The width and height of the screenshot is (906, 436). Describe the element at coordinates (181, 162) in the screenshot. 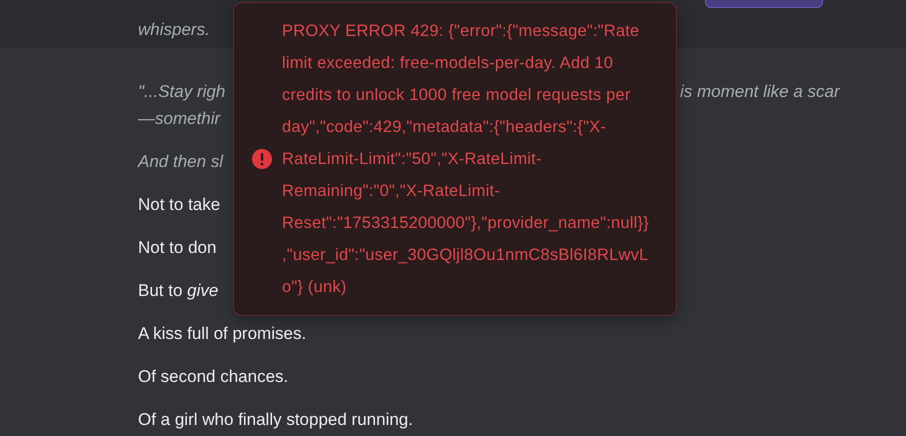

I see `story-text: And then sl` at that location.